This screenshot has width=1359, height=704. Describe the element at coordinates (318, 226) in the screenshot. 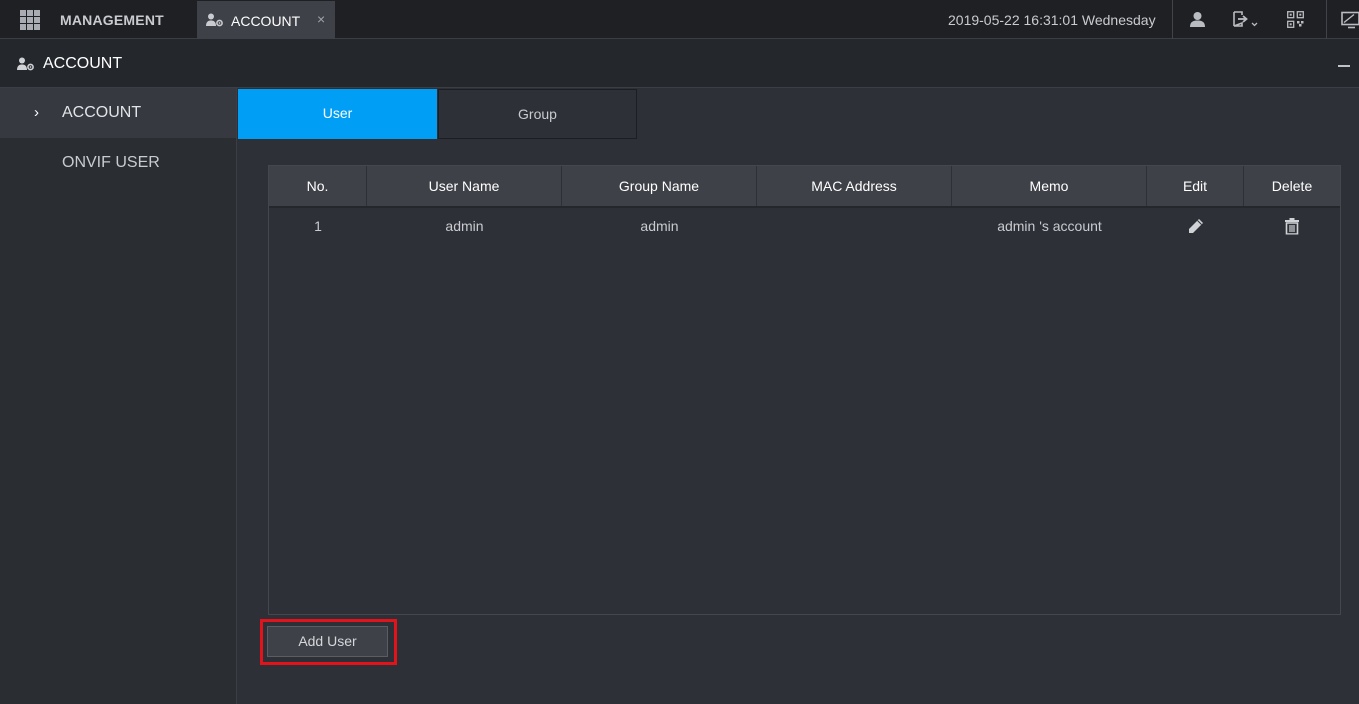

I see `cell-no: 1` at that location.